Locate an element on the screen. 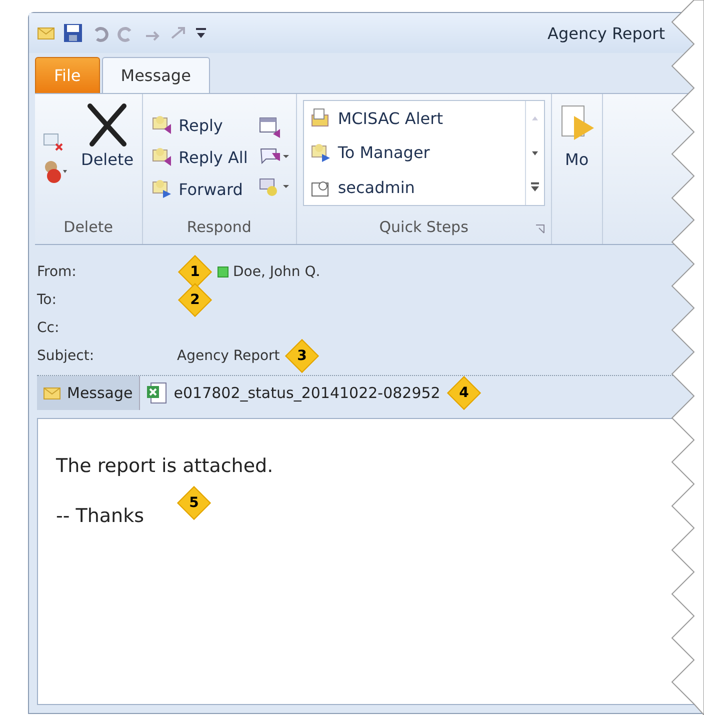  quick-steps-gallery: MCISAC Alert To Manager secadmin is located at coordinates (423, 153).